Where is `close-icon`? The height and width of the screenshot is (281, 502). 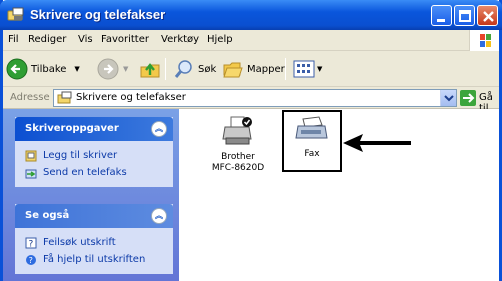 close-icon is located at coordinates (488, 16).